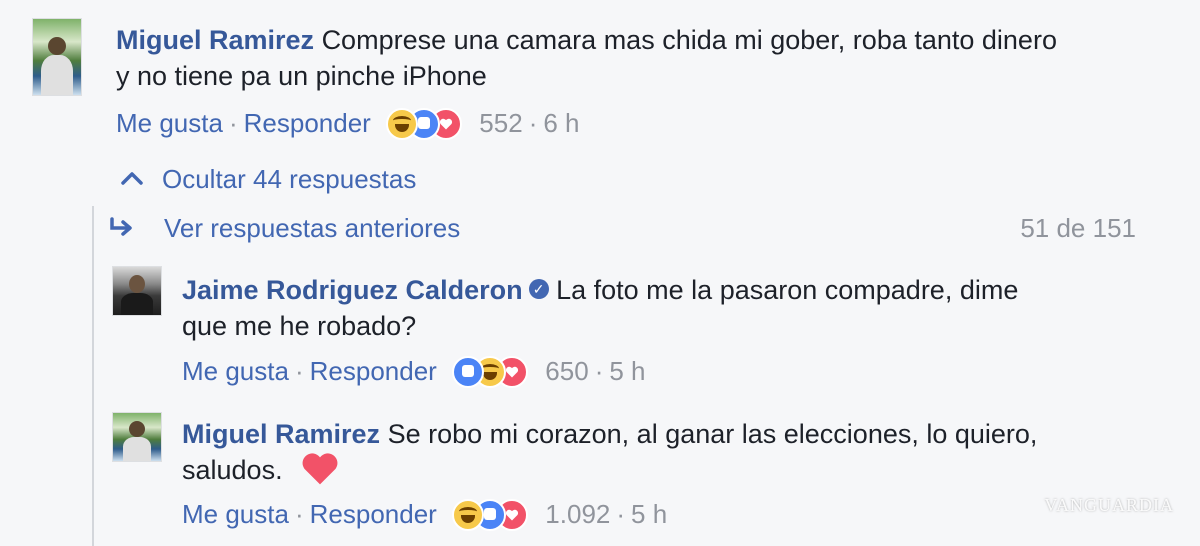 The width and height of the screenshot is (1200, 546). Describe the element at coordinates (320, 469) in the screenshot. I see `heart-emoji-icon` at that location.